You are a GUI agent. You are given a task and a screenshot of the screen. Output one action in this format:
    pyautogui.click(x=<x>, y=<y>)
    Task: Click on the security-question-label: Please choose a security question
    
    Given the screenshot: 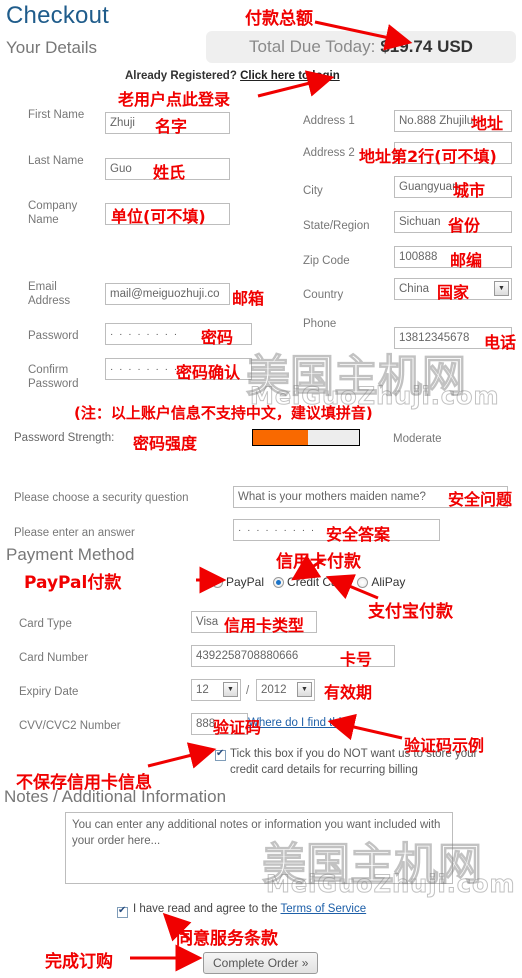 What is the action you would take?
    pyautogui.click(x=101, y=498)
    